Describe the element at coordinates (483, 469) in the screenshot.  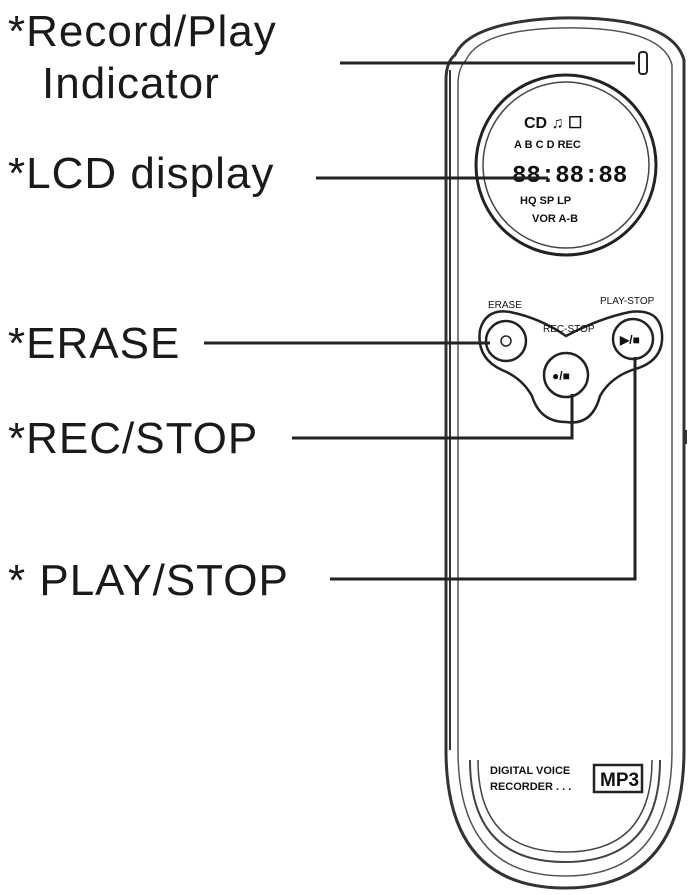
I see `leader-play-stop` at that location.